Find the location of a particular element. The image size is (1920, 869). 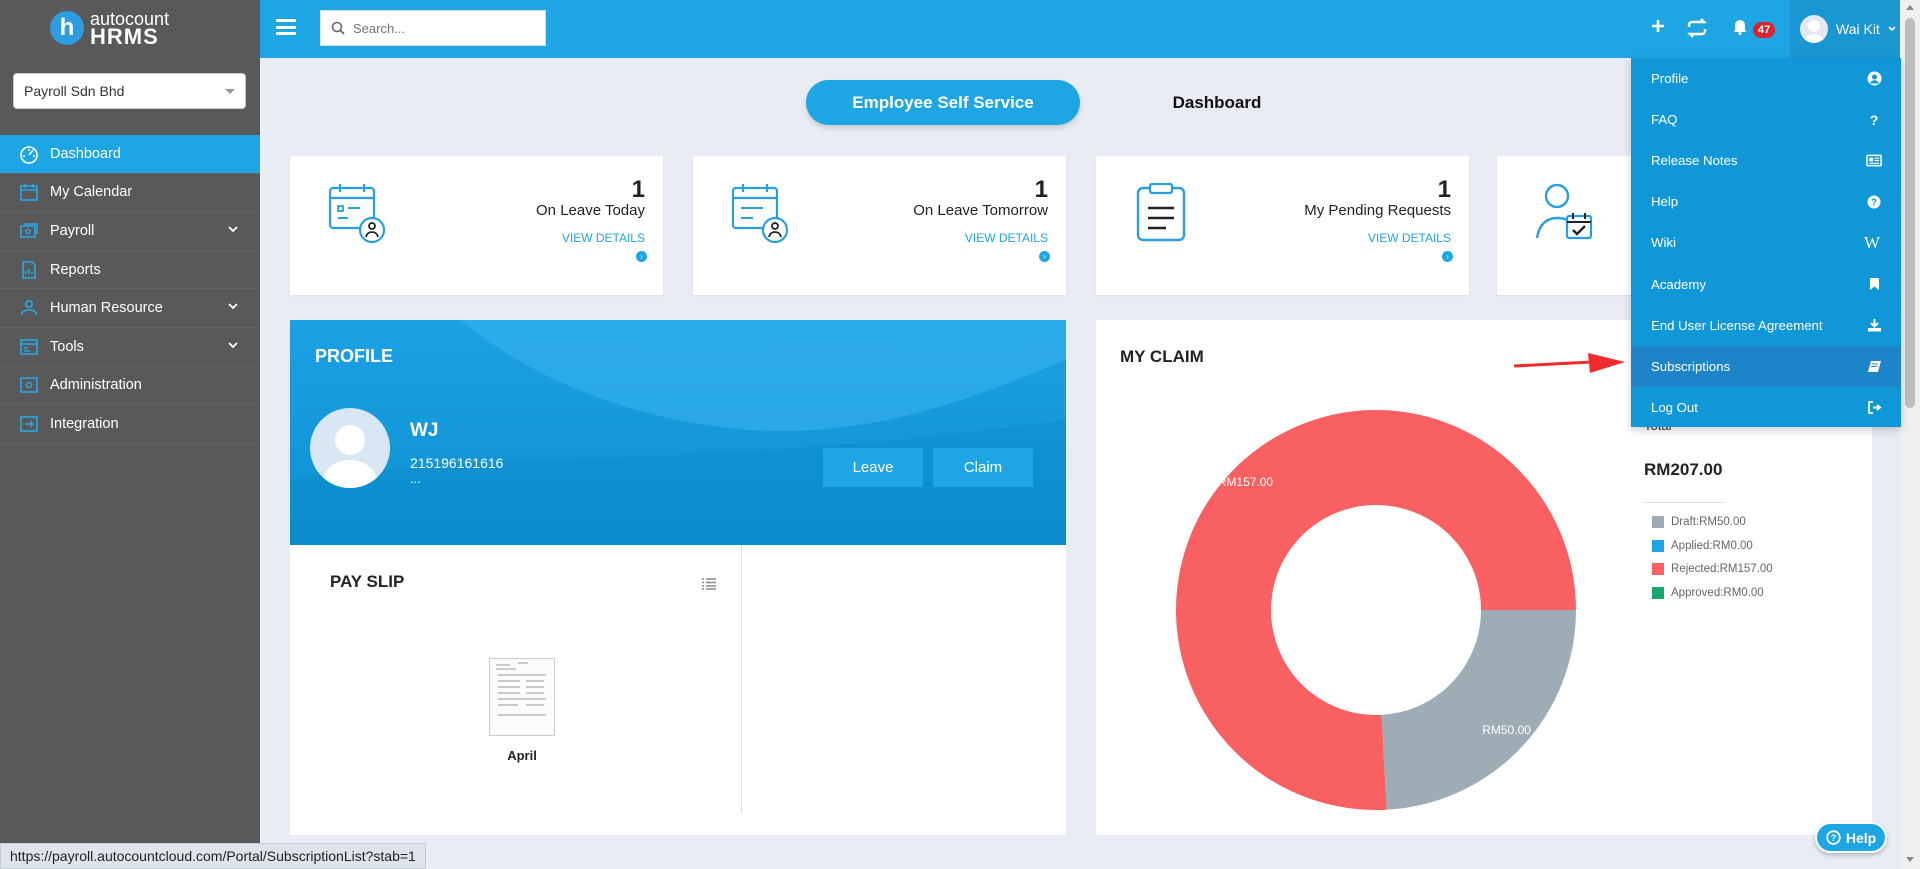

sidebar-item-administration: Administration is located at coordinates (130, 386).